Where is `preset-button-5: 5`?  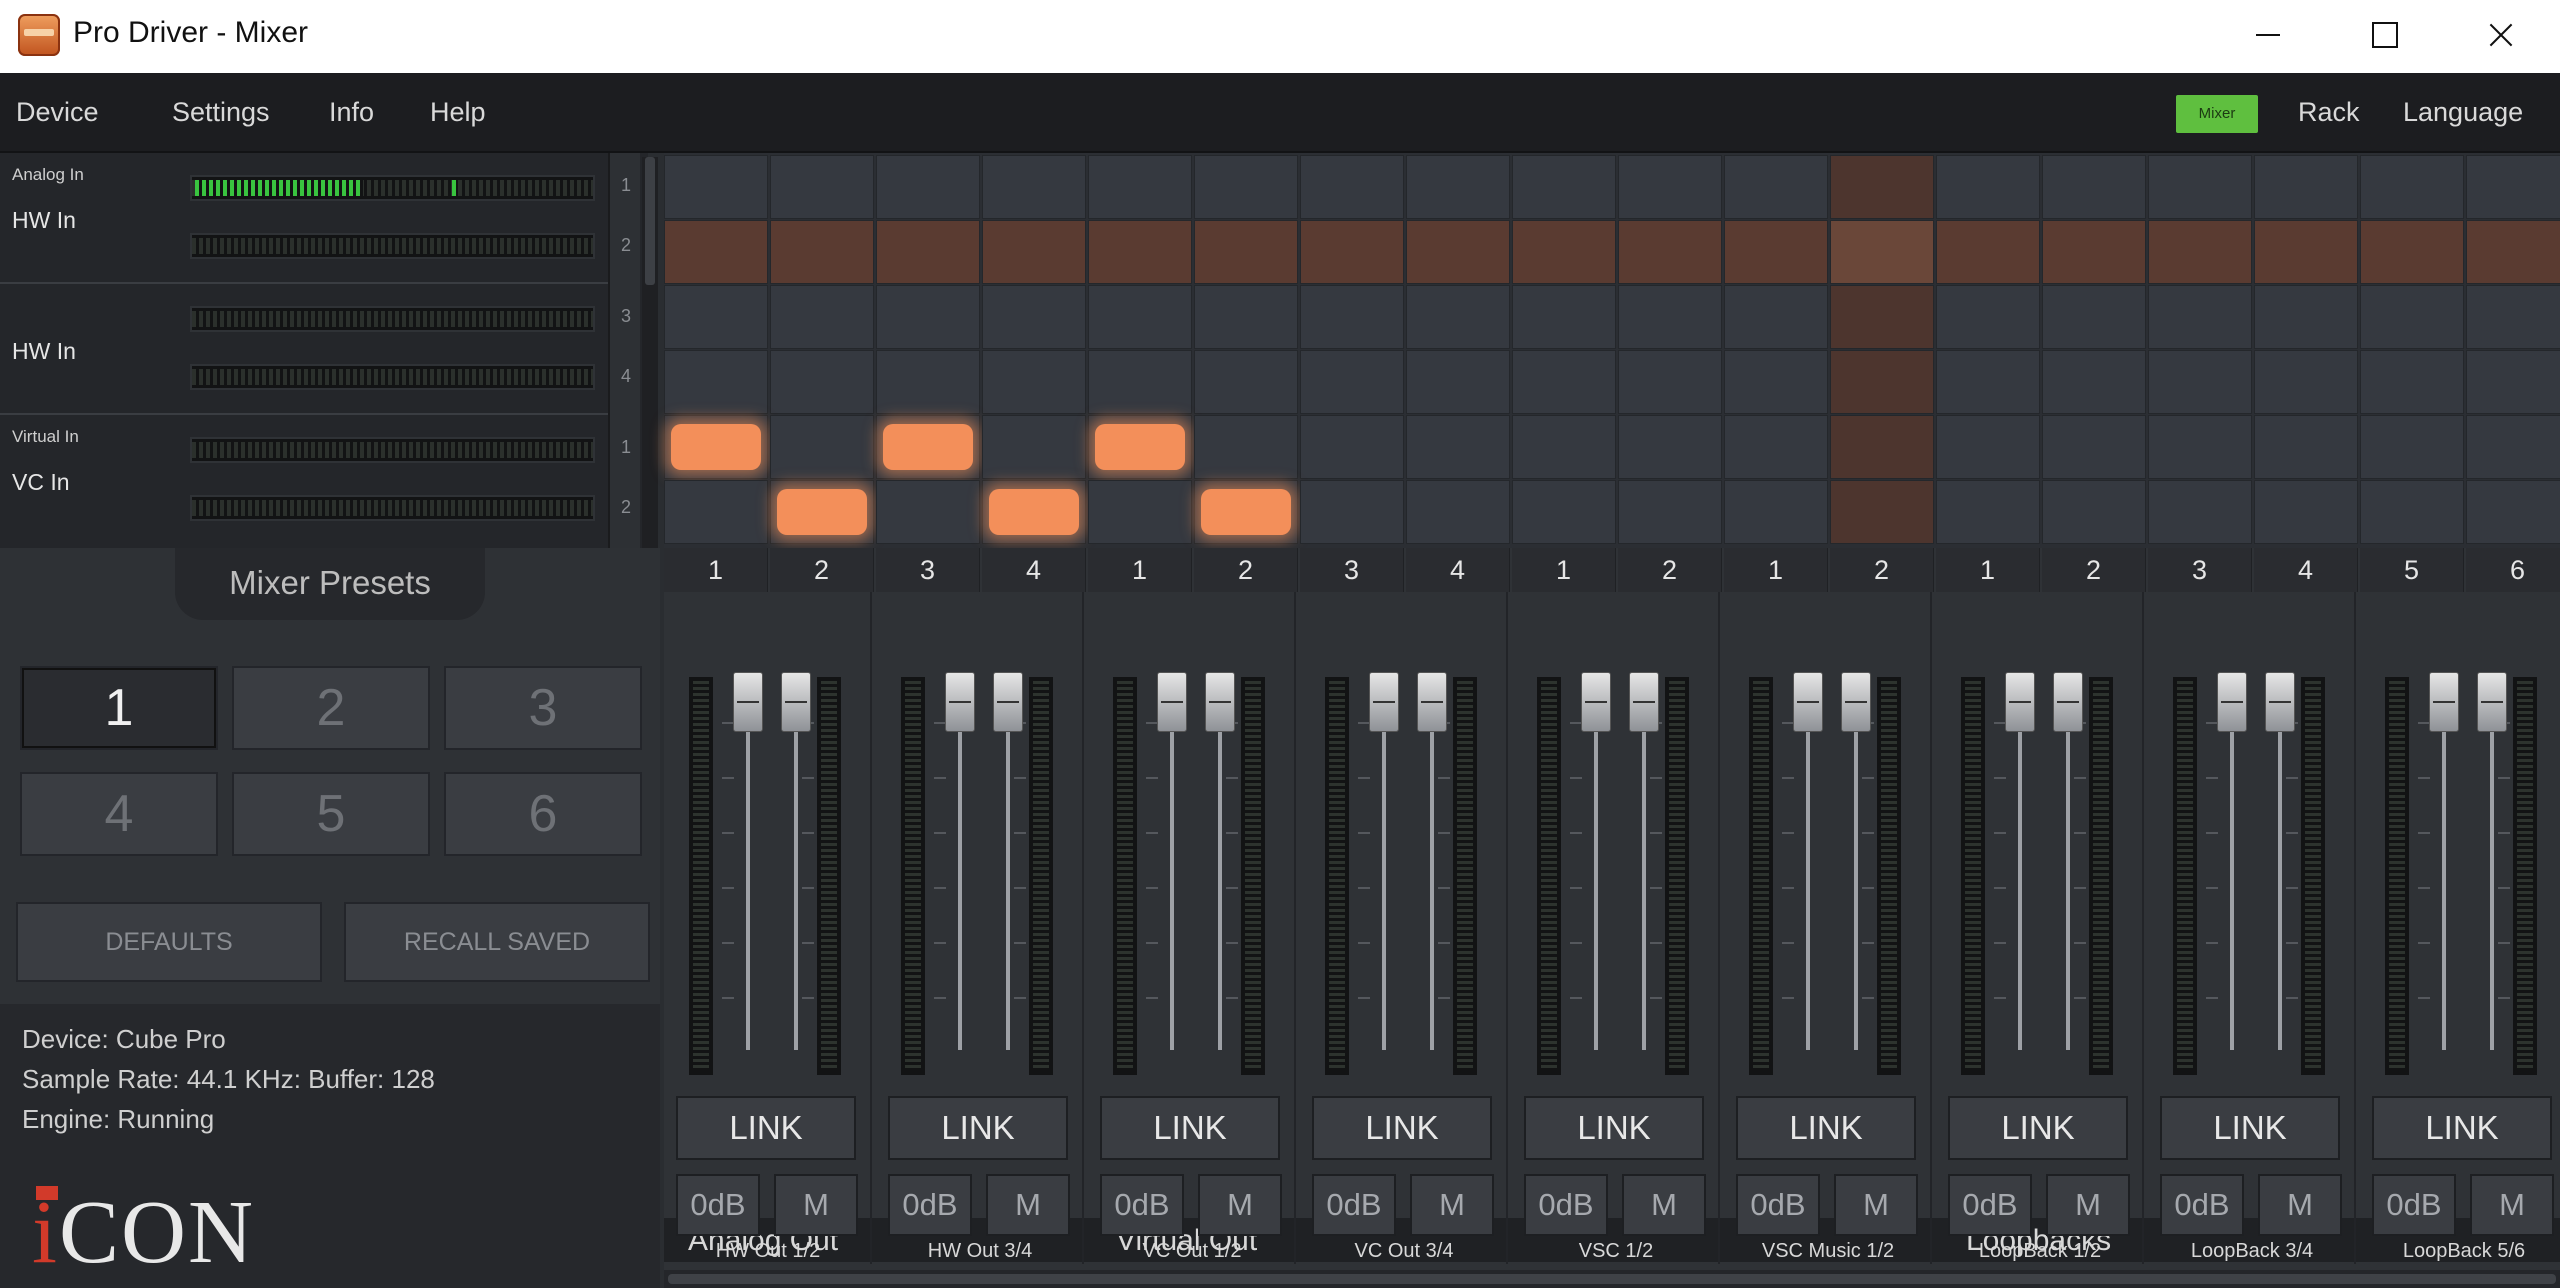
preset-button-5: 5 is located at coordinates (331, 814).